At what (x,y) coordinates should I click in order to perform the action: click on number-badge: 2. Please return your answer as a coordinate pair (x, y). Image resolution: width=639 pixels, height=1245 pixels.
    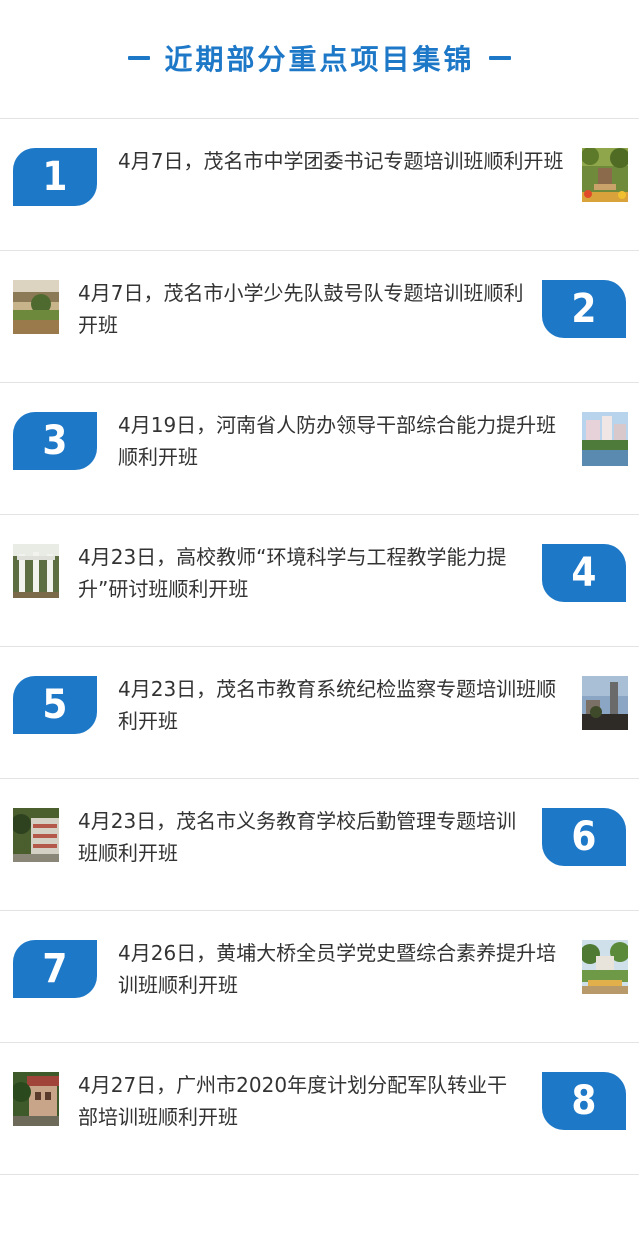
    Looking at the image, I should click on (584, 309).